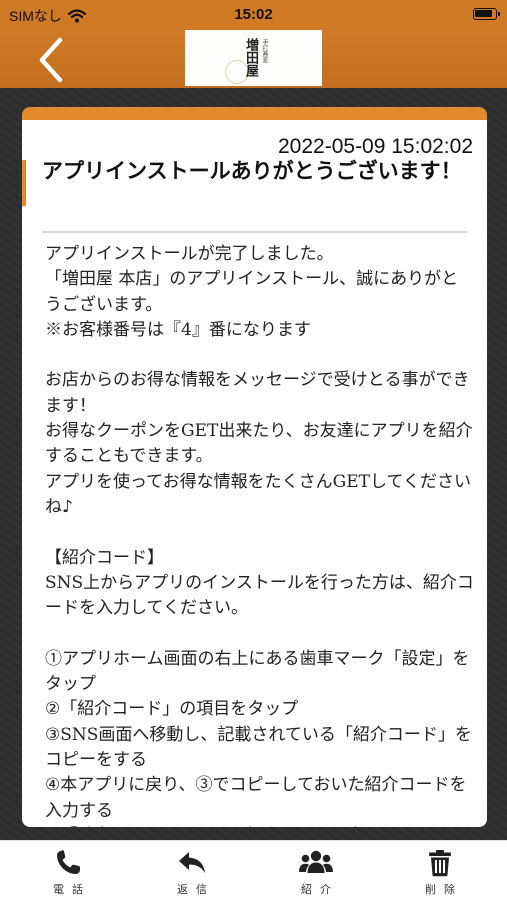 The width and height of the screenshot is (507, 901). I want to click on tab-phone: 電話, so click(68, 871).